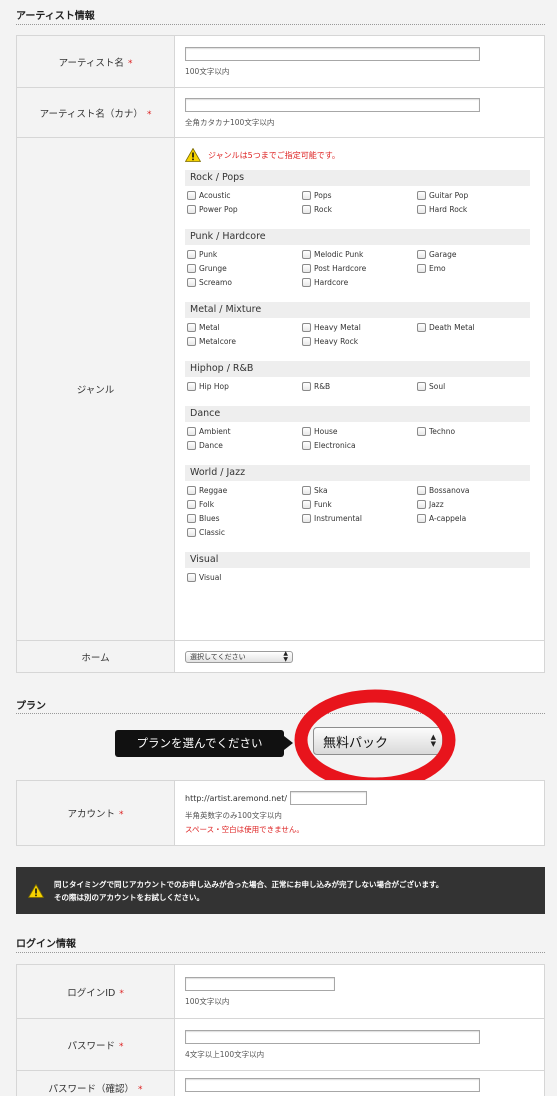  I want to click on artist-name-input, so click(332, 53).